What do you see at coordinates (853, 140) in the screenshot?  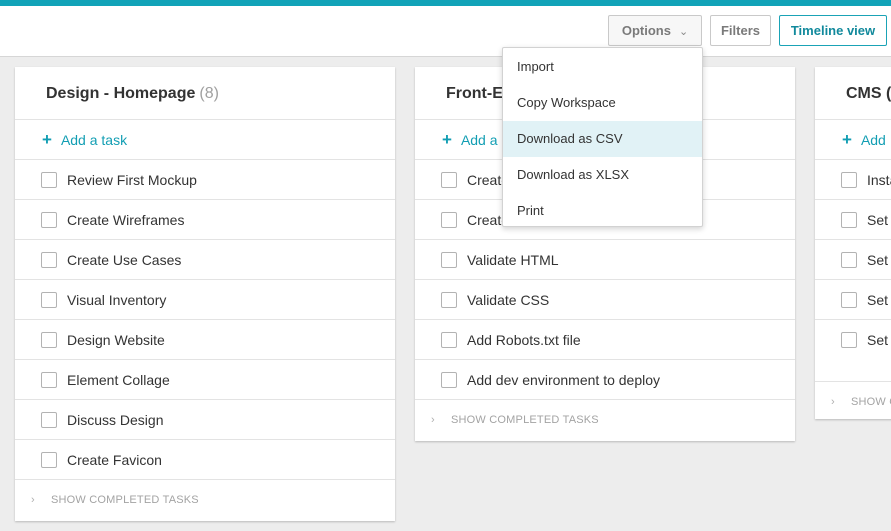 I see `add-task-button: + Add` at bounding box center [853, 140].